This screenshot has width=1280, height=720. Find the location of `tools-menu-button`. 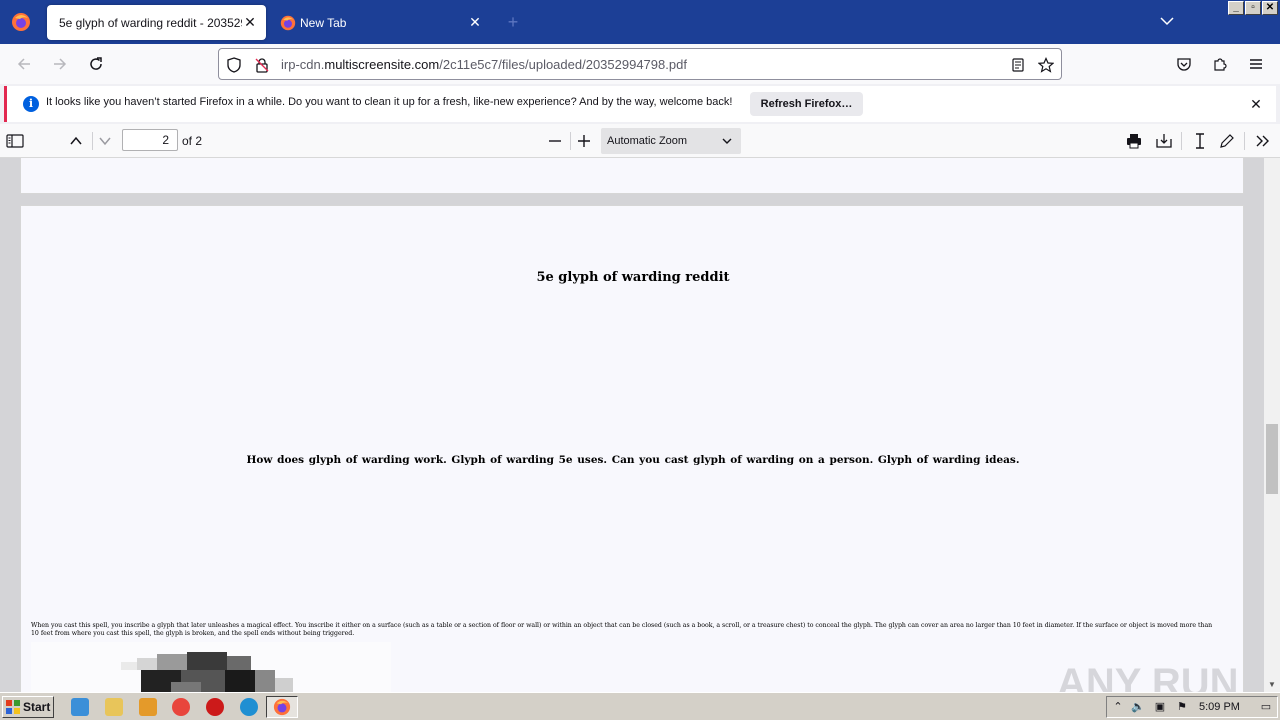

tools-menu-button is located at coordinates (1263, 141).